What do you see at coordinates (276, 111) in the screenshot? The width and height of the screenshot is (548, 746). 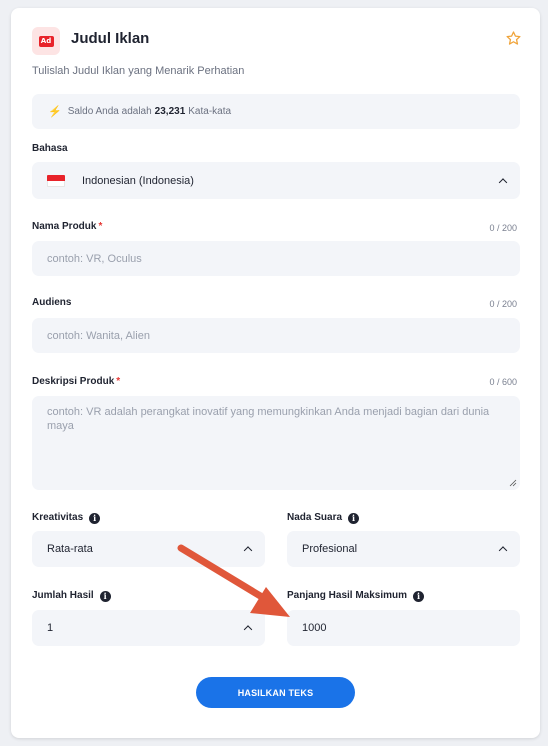 I see `word-balance-banner: ⚡ Saldo Anda adalah 23,231 Kata-kata` at bounding box center [276, 111].